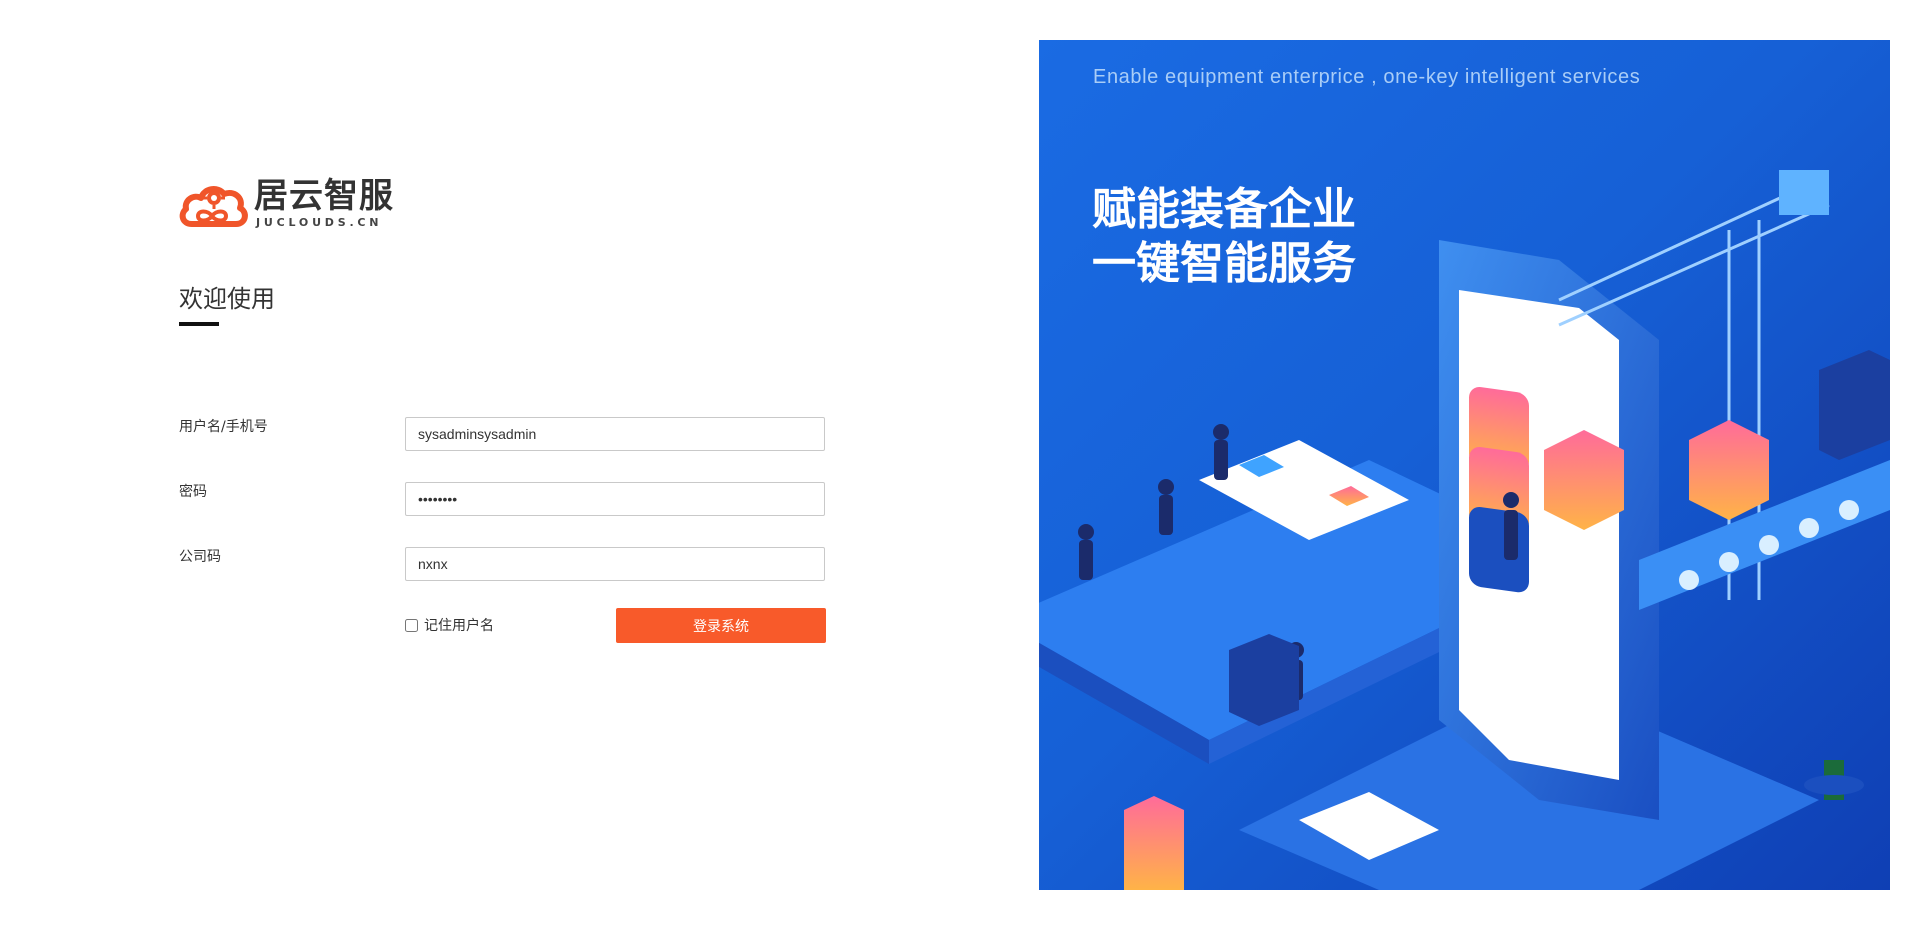 The height and width of the screenshot is (926, 1920). What do you see at coordinates (319, 222) in the screenshot?
I see `brand-name-en: JUCLOUDS.CN` at bounding box center [319, 222].